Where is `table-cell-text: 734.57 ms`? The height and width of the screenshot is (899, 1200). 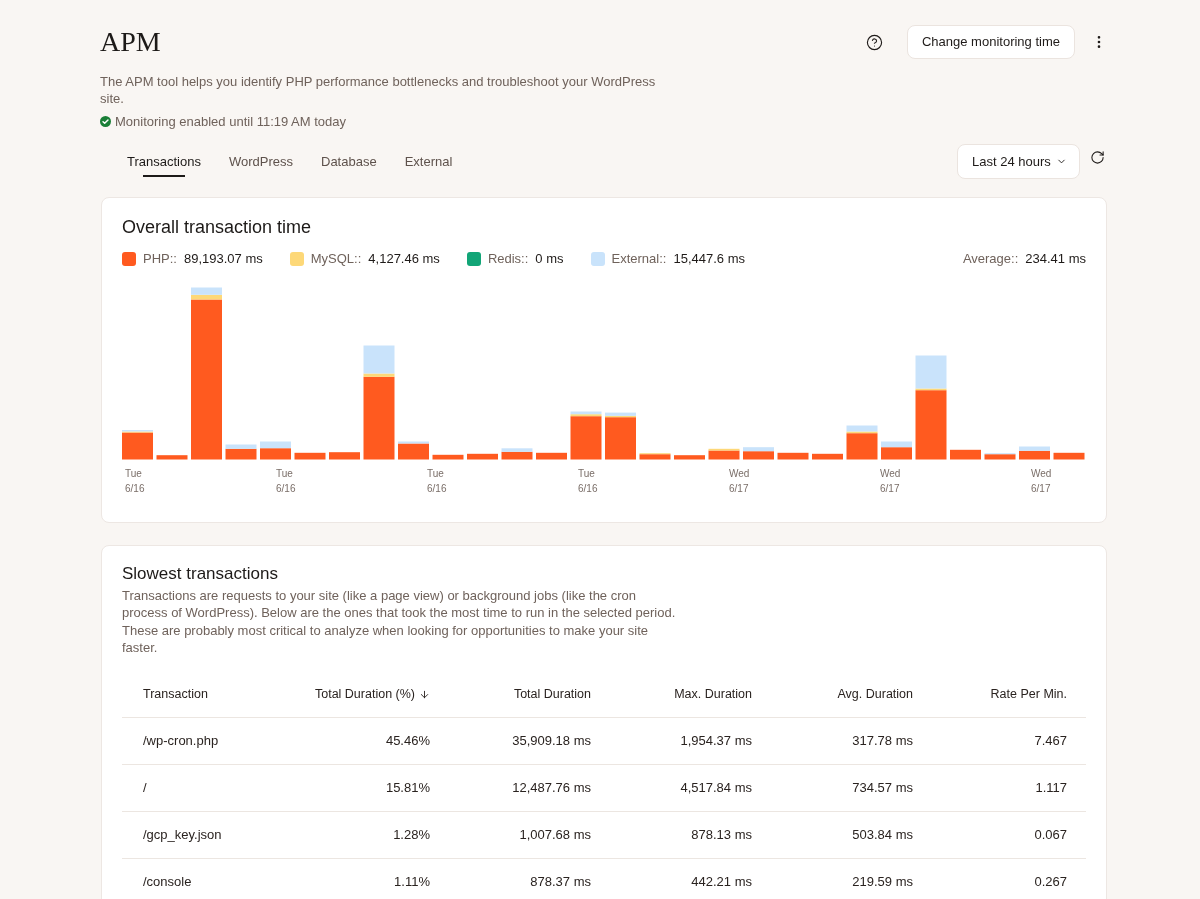 table-cell-text: 734.57 ms is located at coordinates (882, 788).